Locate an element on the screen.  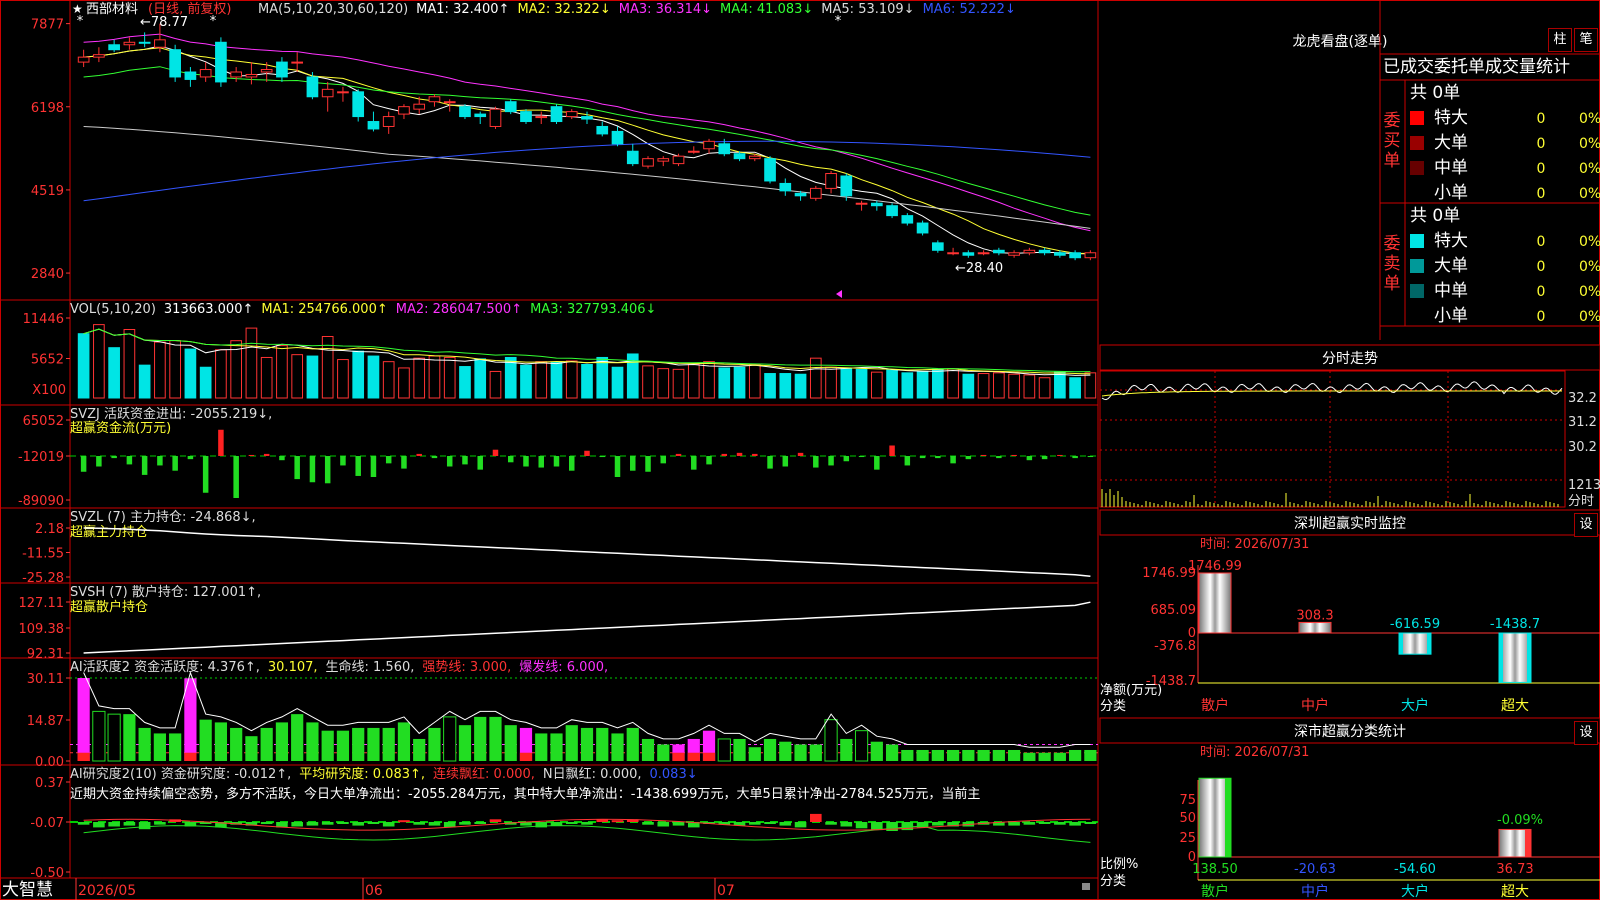
y-tick-label: 7877 is located at coordinates (47, 25).